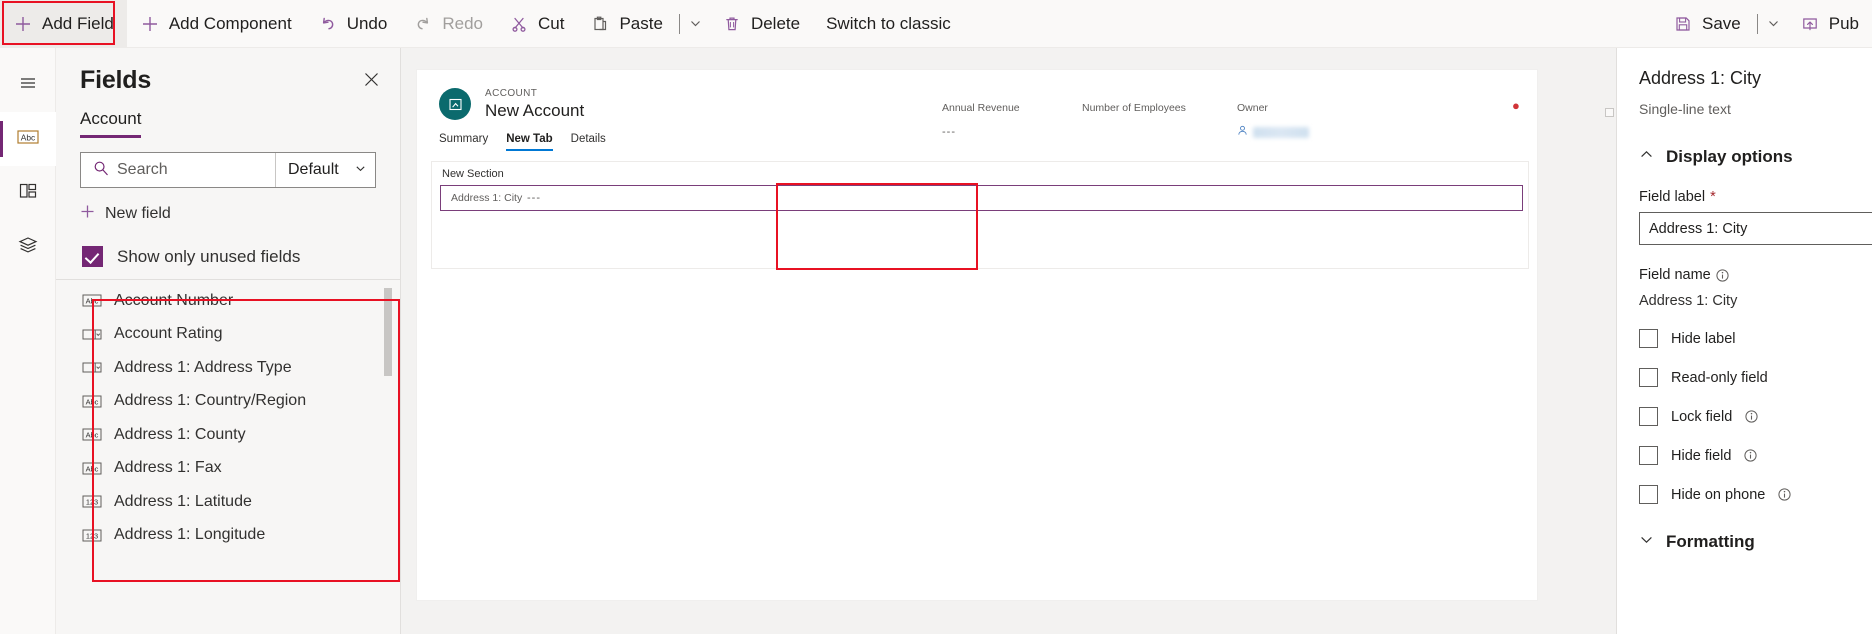  Describe the element at coordinates (1610, 335) in the screenshot. I see `canvas-right-gutter` at that location.